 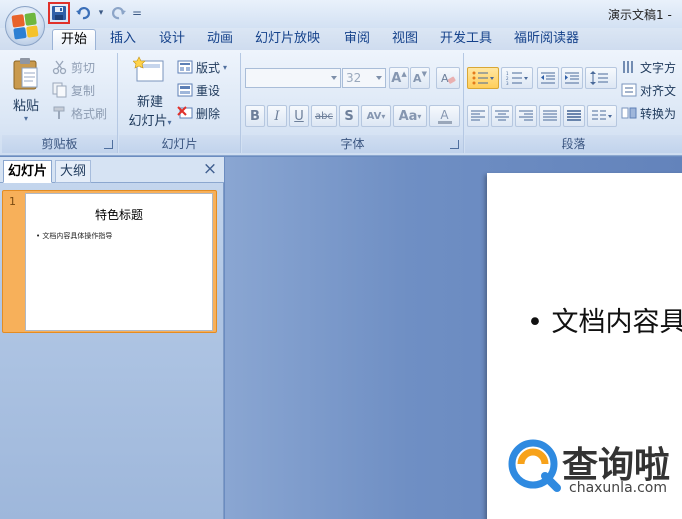 I want to click on cut-button: 剪切, so click(x=73, y=67).